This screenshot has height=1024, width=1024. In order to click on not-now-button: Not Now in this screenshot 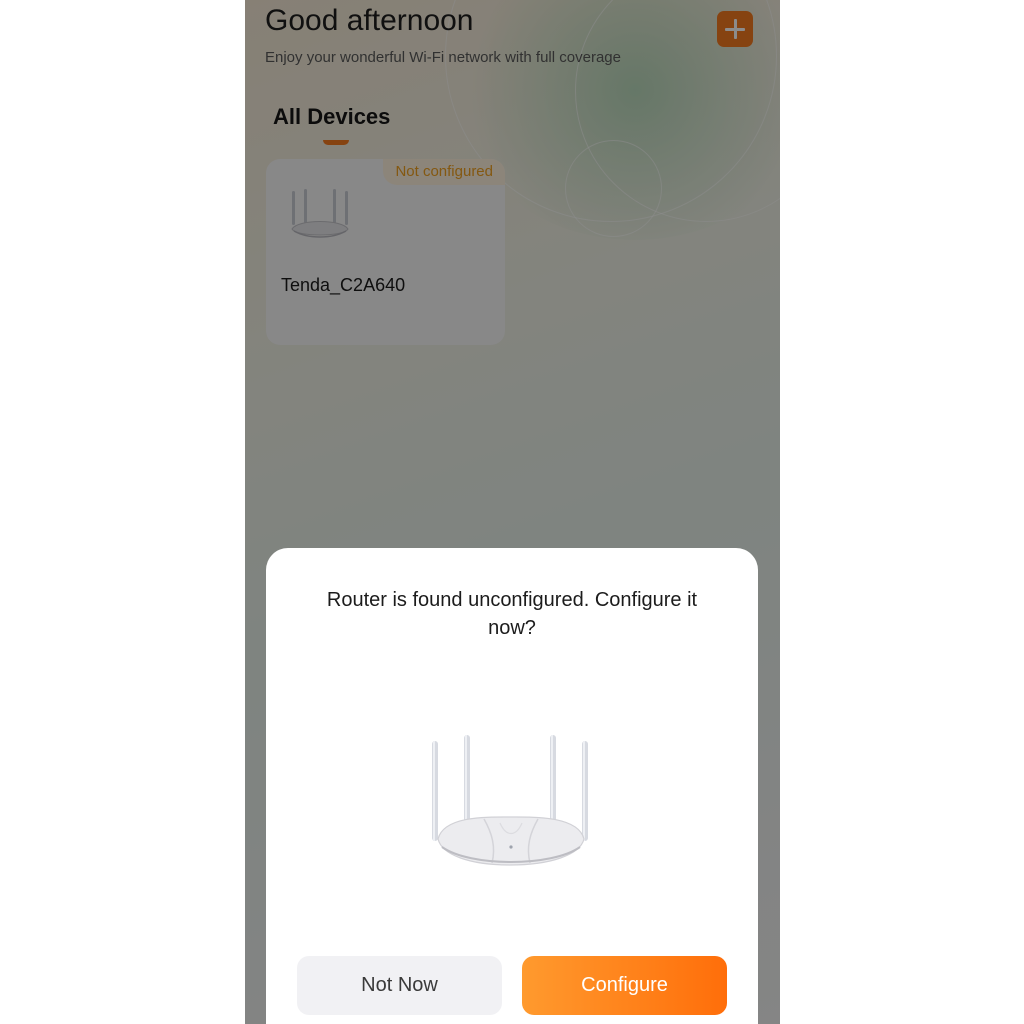, I will do `click(399, 985)`.